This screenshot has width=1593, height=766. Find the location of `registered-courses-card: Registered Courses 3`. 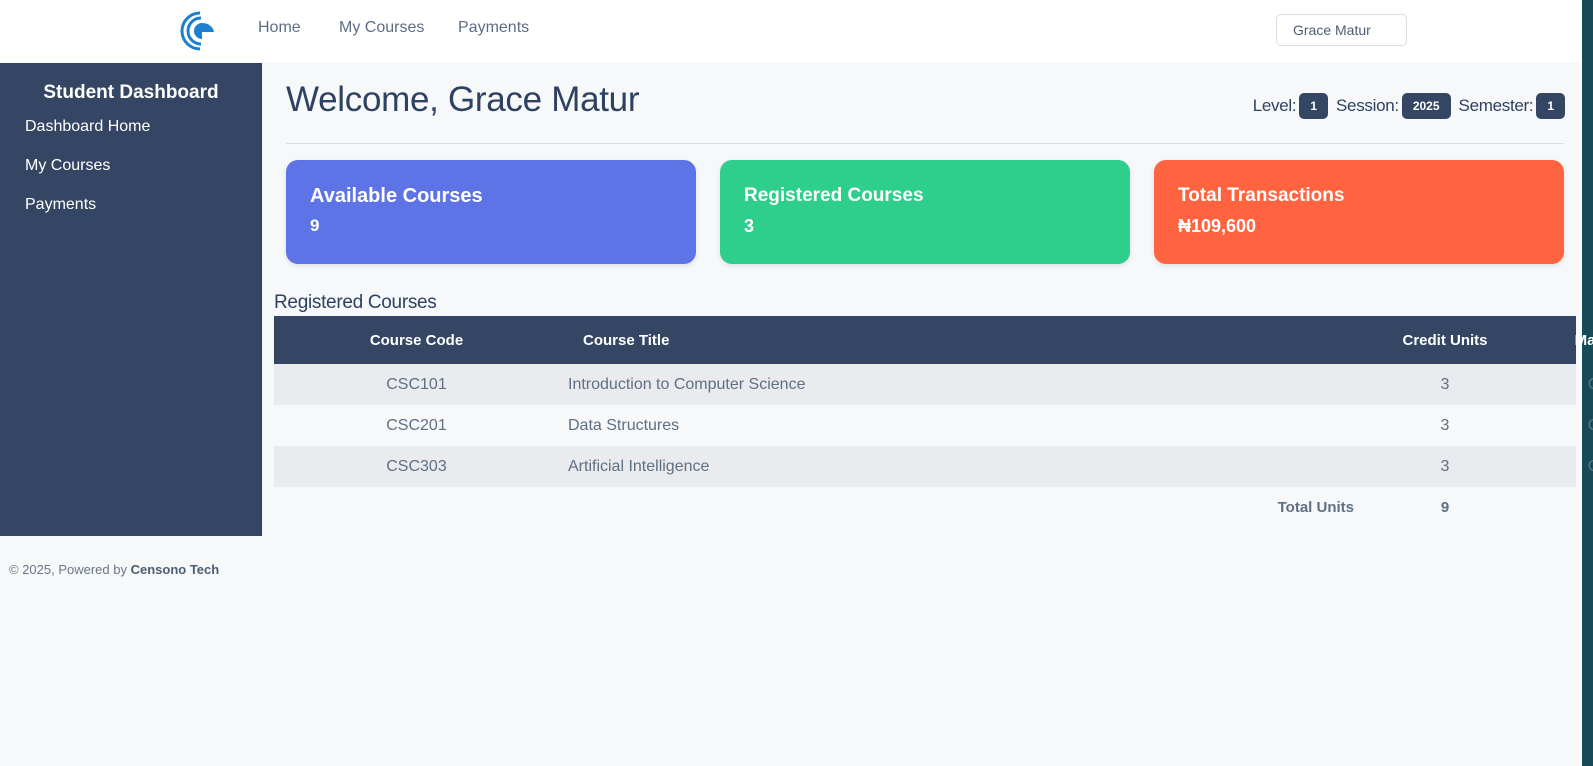

registered-courses-card: Registered Courses 3 is located at coordinates (925, 212).